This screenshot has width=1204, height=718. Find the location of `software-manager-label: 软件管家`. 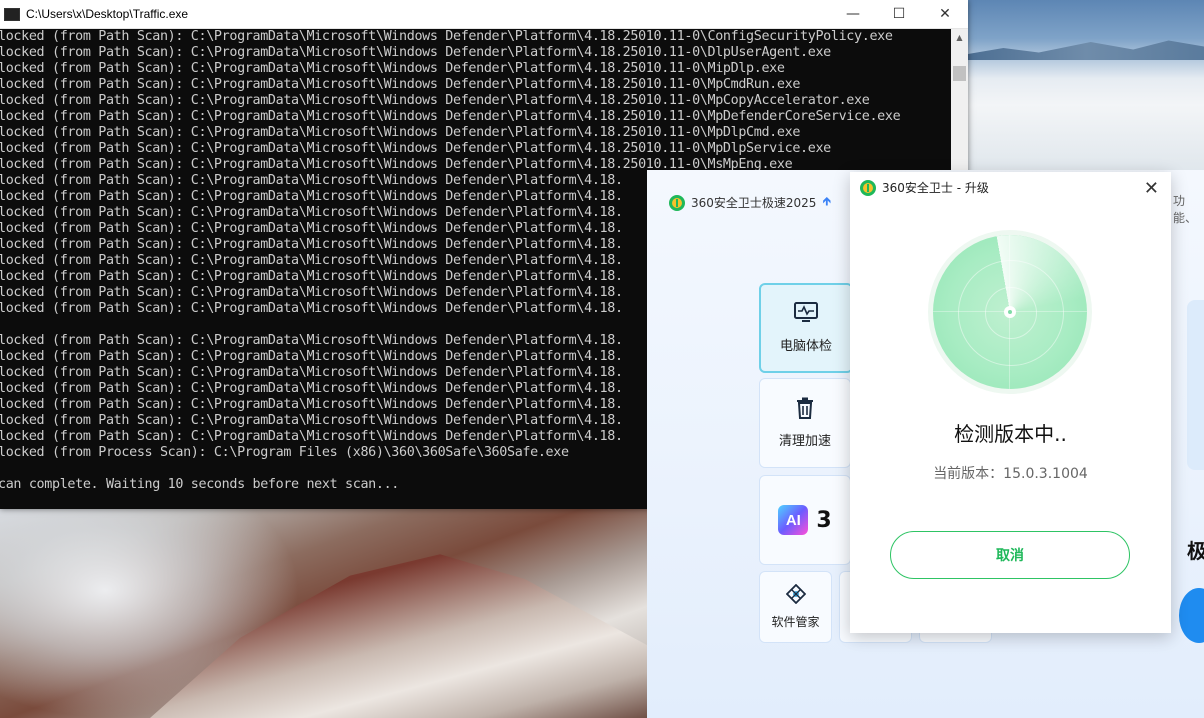

software-manager-label: 软件管家 is located at coordinates (795, 622).